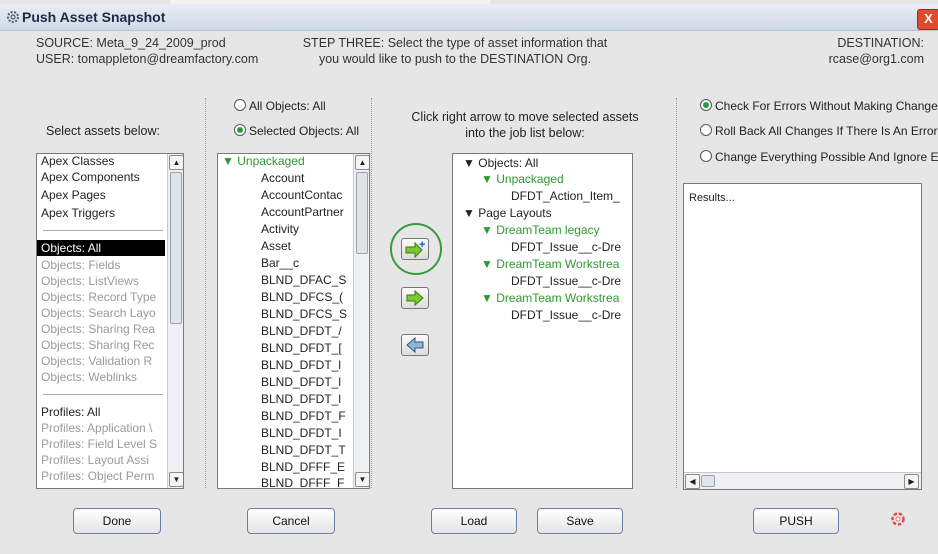  Describe the element at coordinates (77, 161) in the screenshot. I see `list-item: Apex Classes` at that location.